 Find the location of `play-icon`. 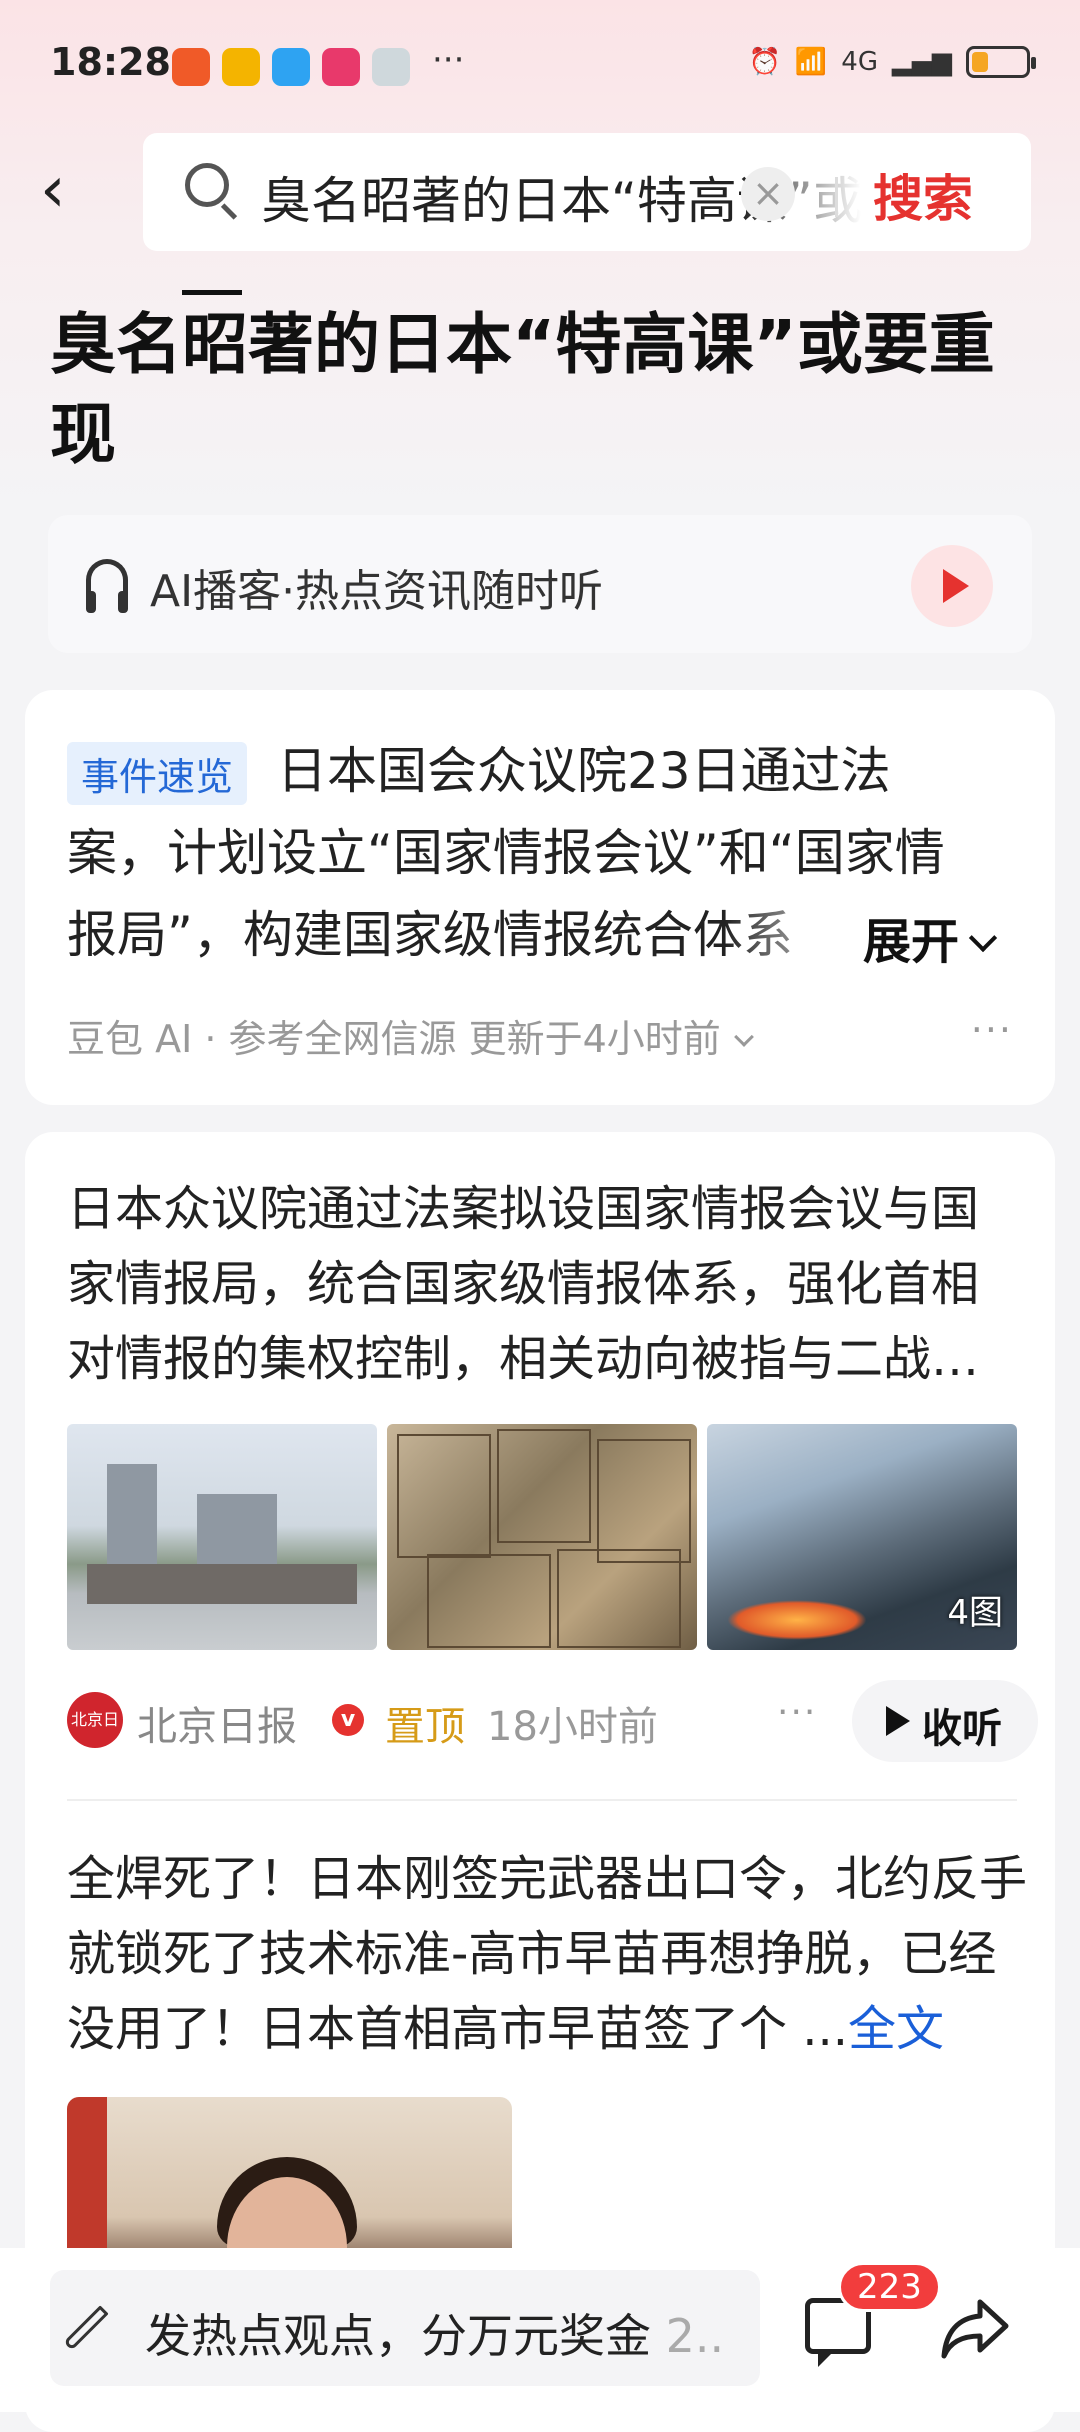

play-icon is located at coordinates (952, 586).